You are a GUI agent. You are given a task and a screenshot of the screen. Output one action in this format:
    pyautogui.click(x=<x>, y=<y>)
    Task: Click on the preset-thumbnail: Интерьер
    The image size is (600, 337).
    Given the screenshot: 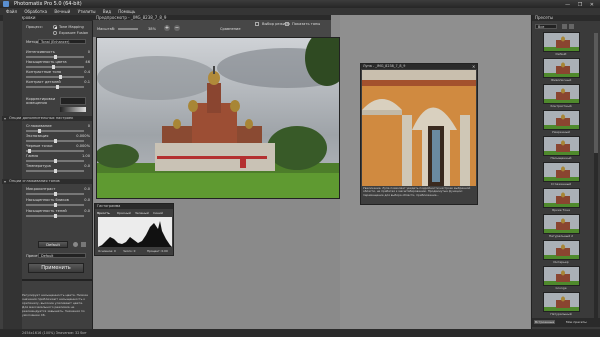 What is the action you would take?
    pyautogui.click(x=562, y=252)
    